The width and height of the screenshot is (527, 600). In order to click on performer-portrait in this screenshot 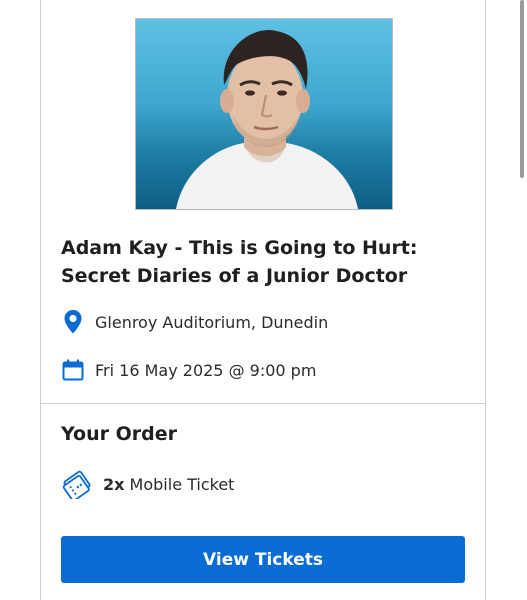, I will do `click(267, 119)`.